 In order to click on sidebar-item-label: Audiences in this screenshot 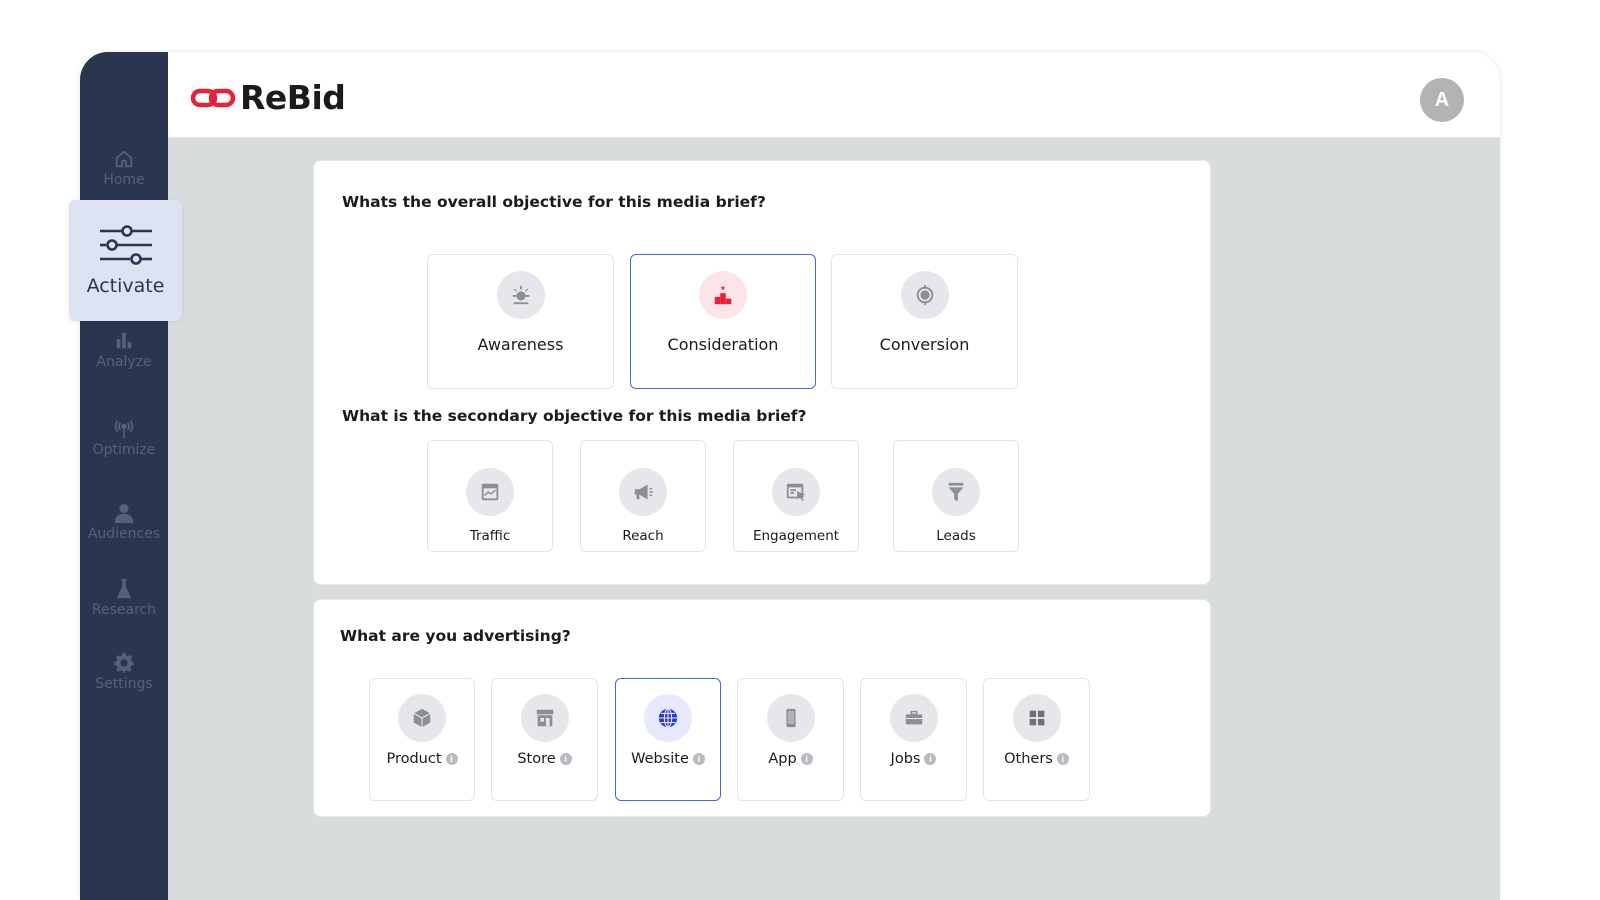, I will do `click(124, 534)`.